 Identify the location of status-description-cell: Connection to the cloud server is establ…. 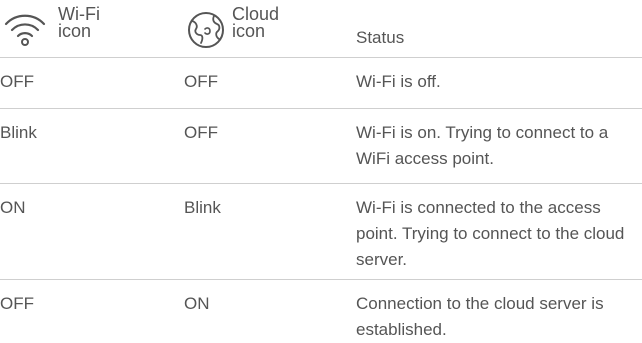
(480, 316).